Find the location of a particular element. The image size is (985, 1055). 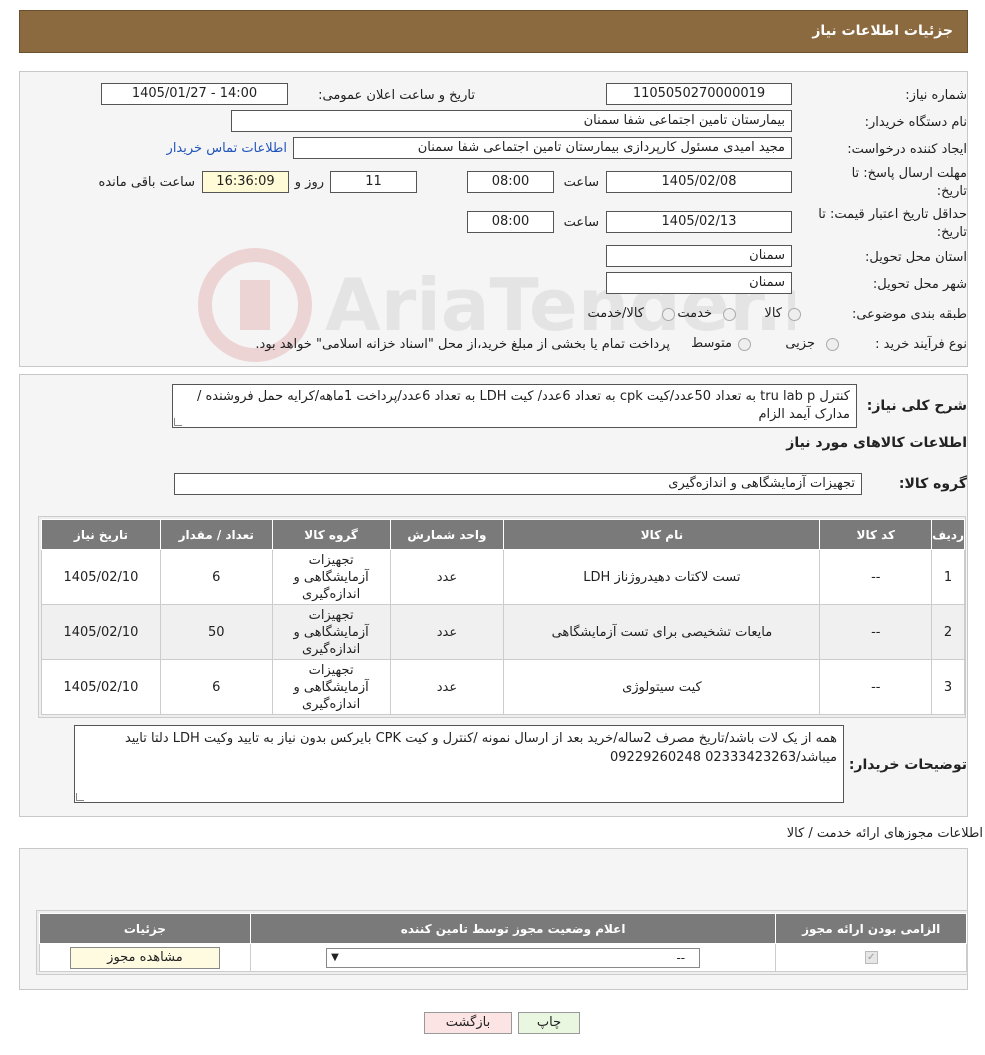

permit-required-checkbox: ✓ is located at coordinates (871, 957).